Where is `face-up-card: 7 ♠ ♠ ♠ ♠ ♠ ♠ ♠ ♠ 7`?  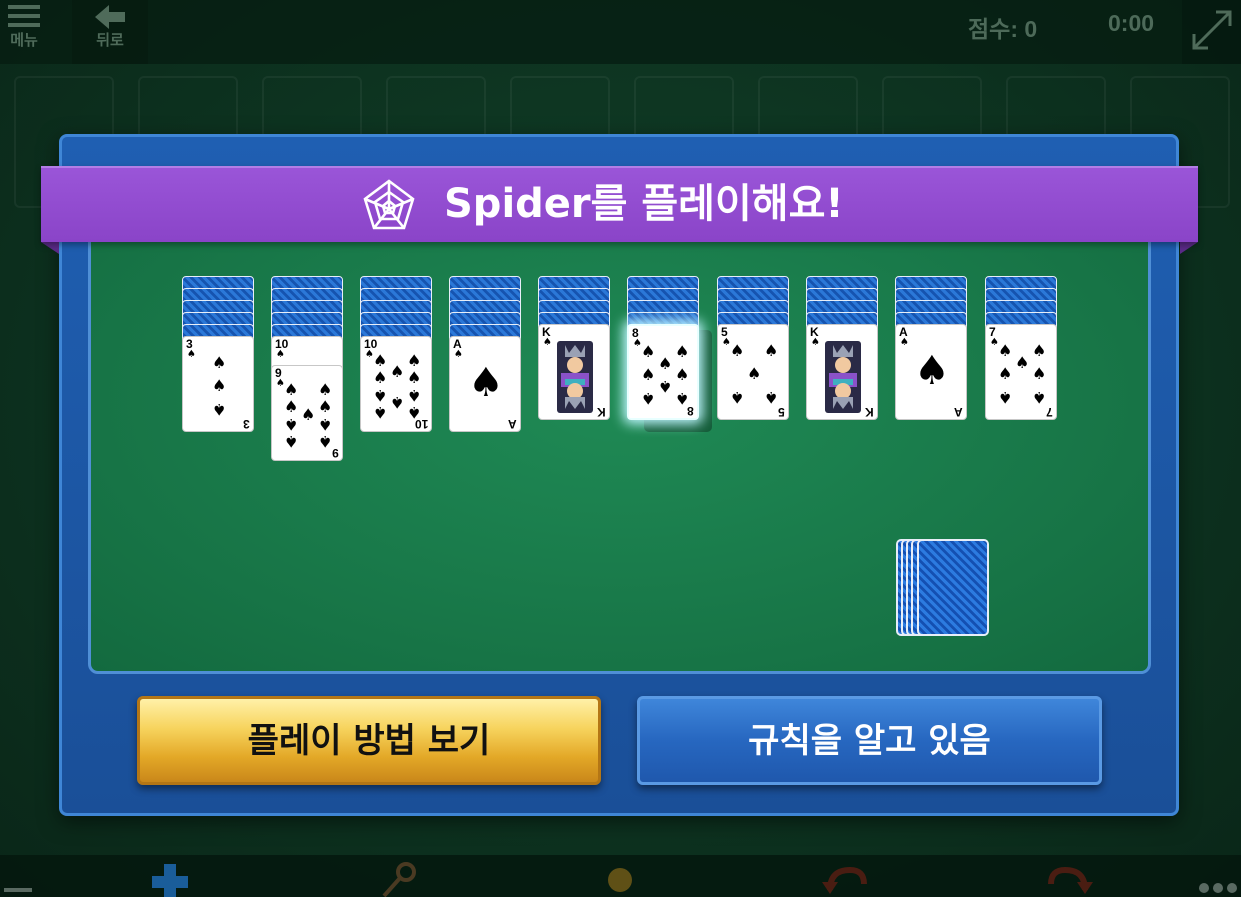
face-up-card: 7 ♠ ♠ ♠ ♠ ♠ ♠ ♠ ♠ 7 is located at coordinates (1021, 372).